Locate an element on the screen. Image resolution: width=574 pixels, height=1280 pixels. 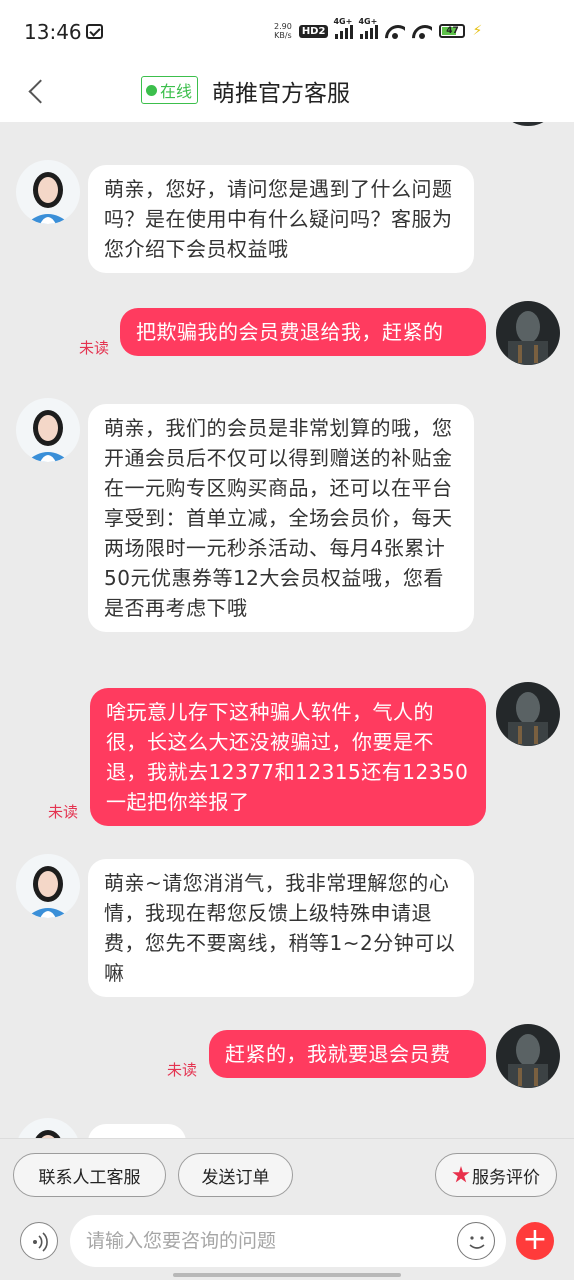
back-chevron-icon is located at coordinates (36, 92).